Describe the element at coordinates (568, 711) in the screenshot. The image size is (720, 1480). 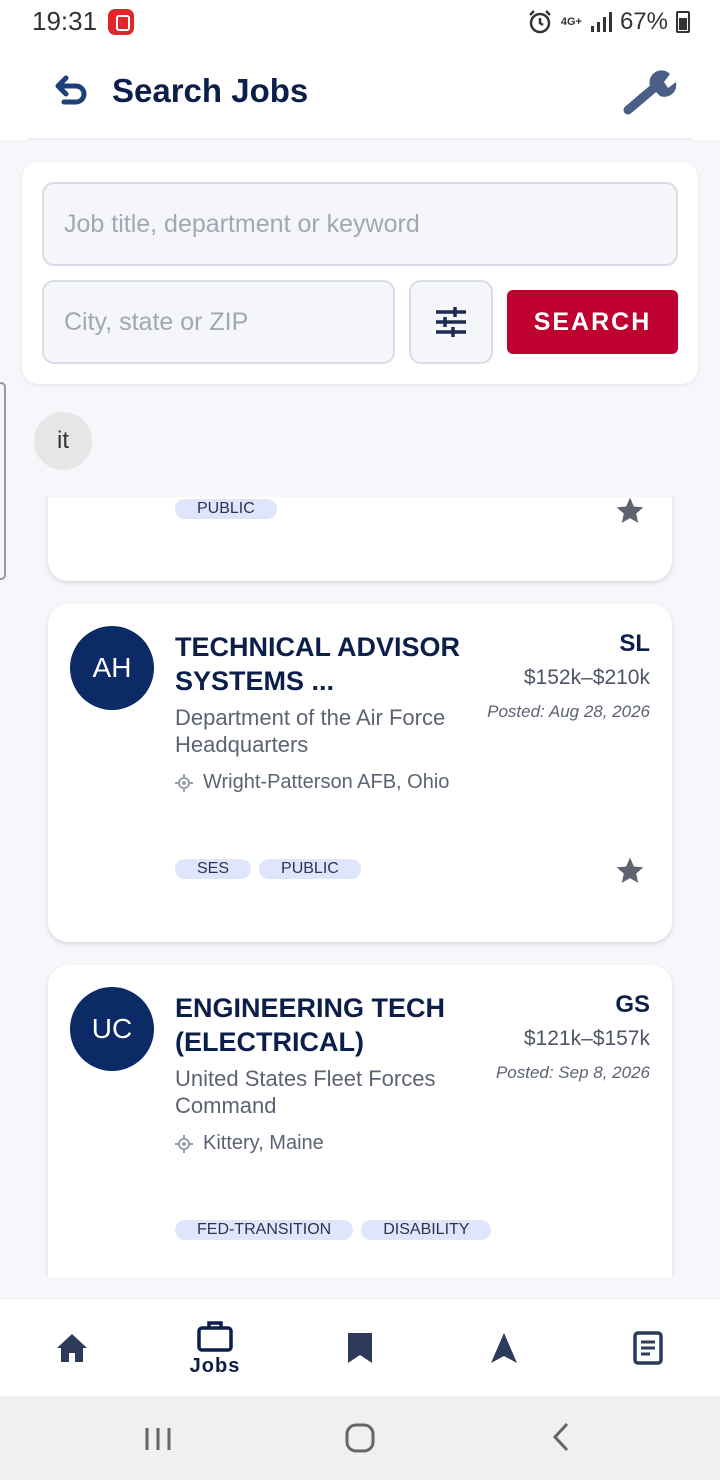
I see `posted-date: Posted: Aug 28, 2026` at that location.